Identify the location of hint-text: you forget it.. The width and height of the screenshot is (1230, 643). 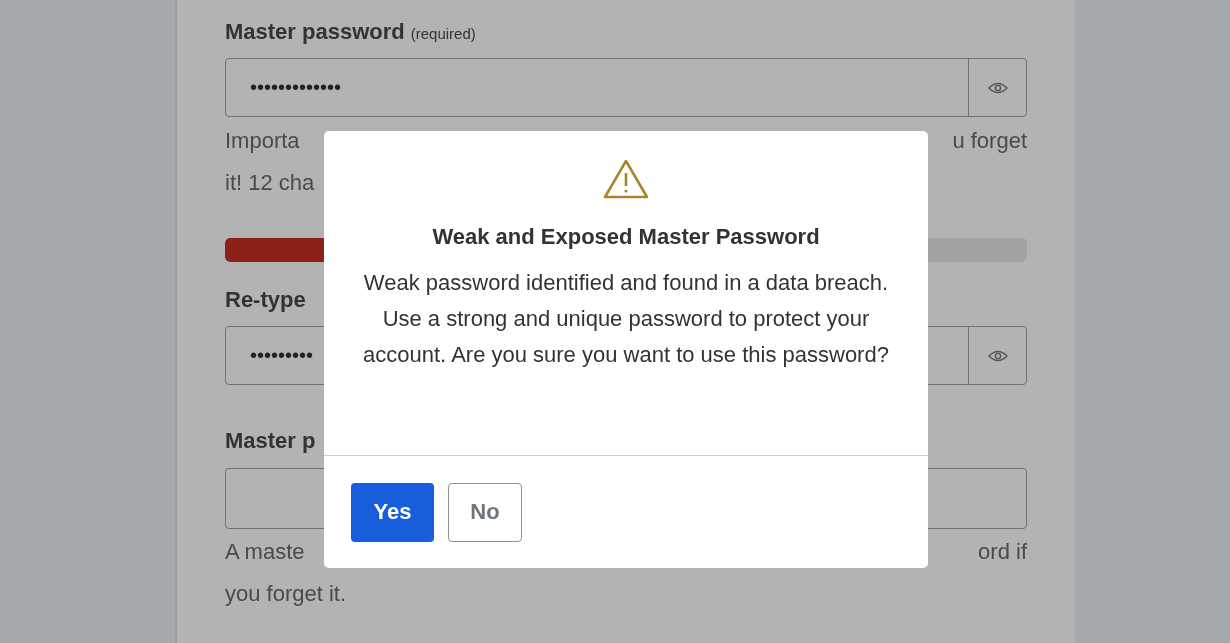
(286, 593).